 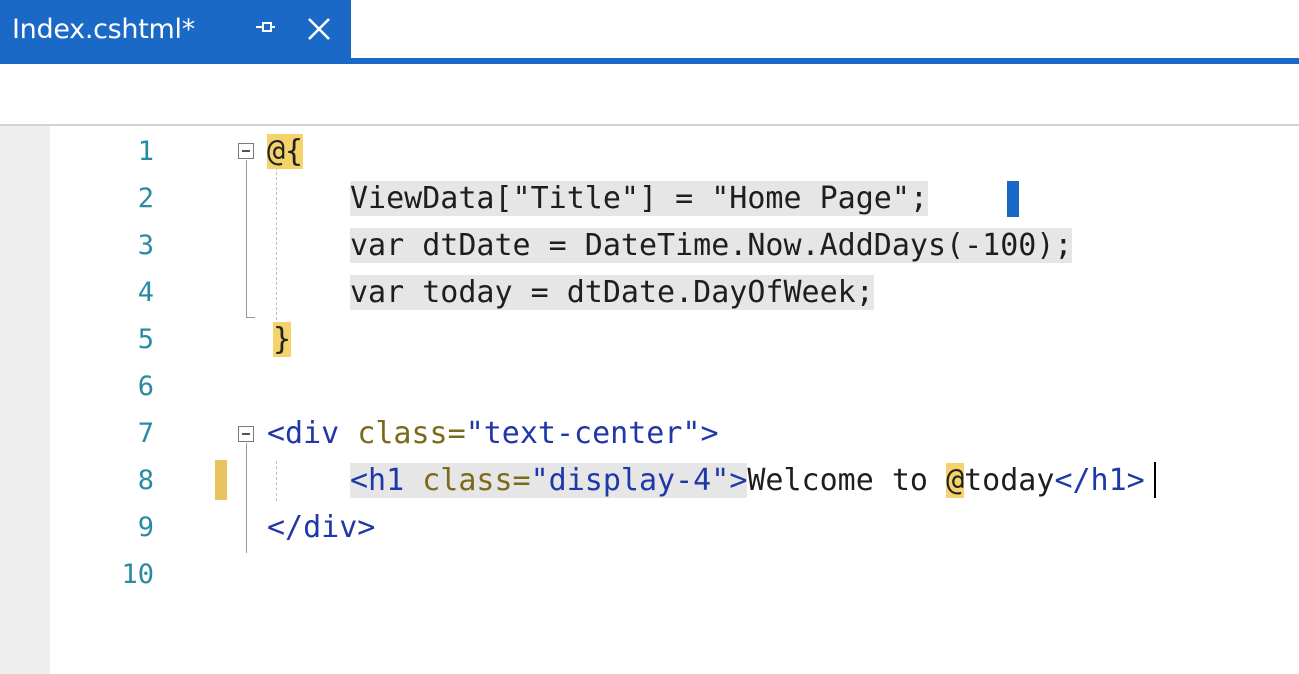 What do you see at coordinates (649, 95) in the screenshot?
I see `navigation-bar` at bounding box center [649, 95].